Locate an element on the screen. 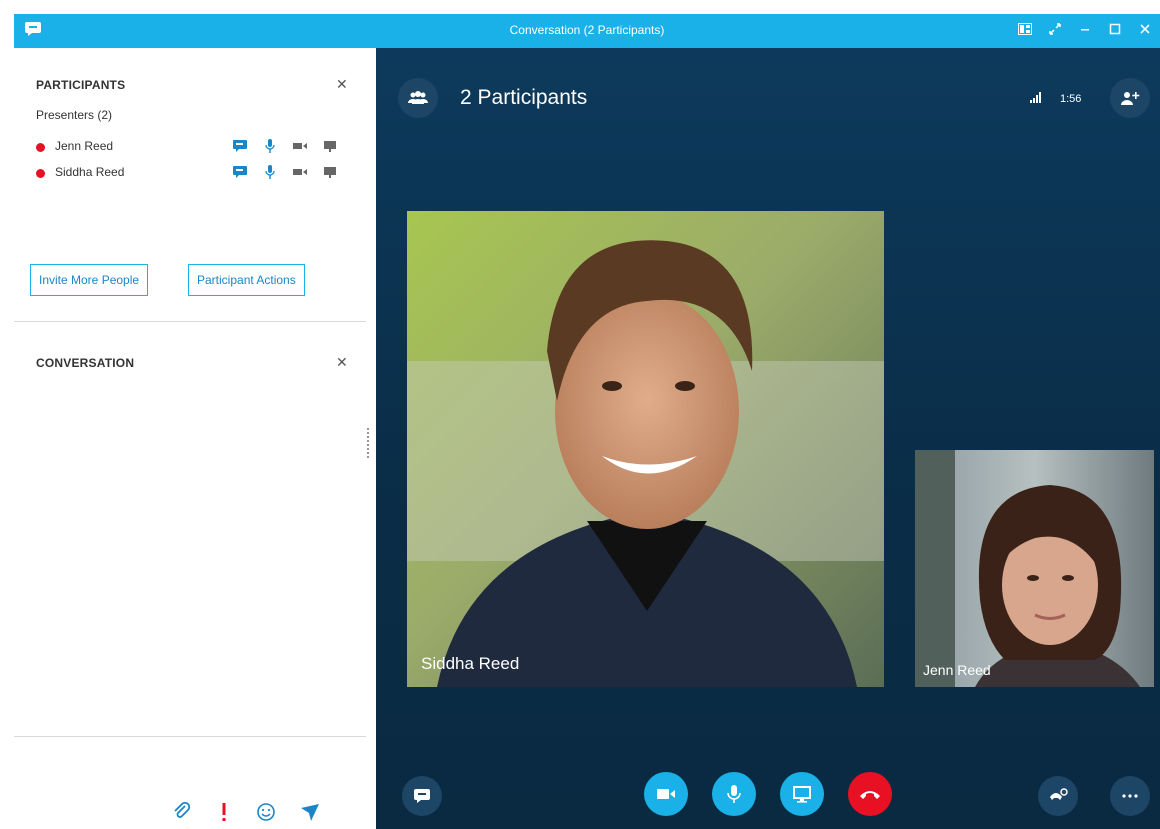 This screenshot has height=829, width=1160. close-window-icon is located at coordinates (1145, 31).